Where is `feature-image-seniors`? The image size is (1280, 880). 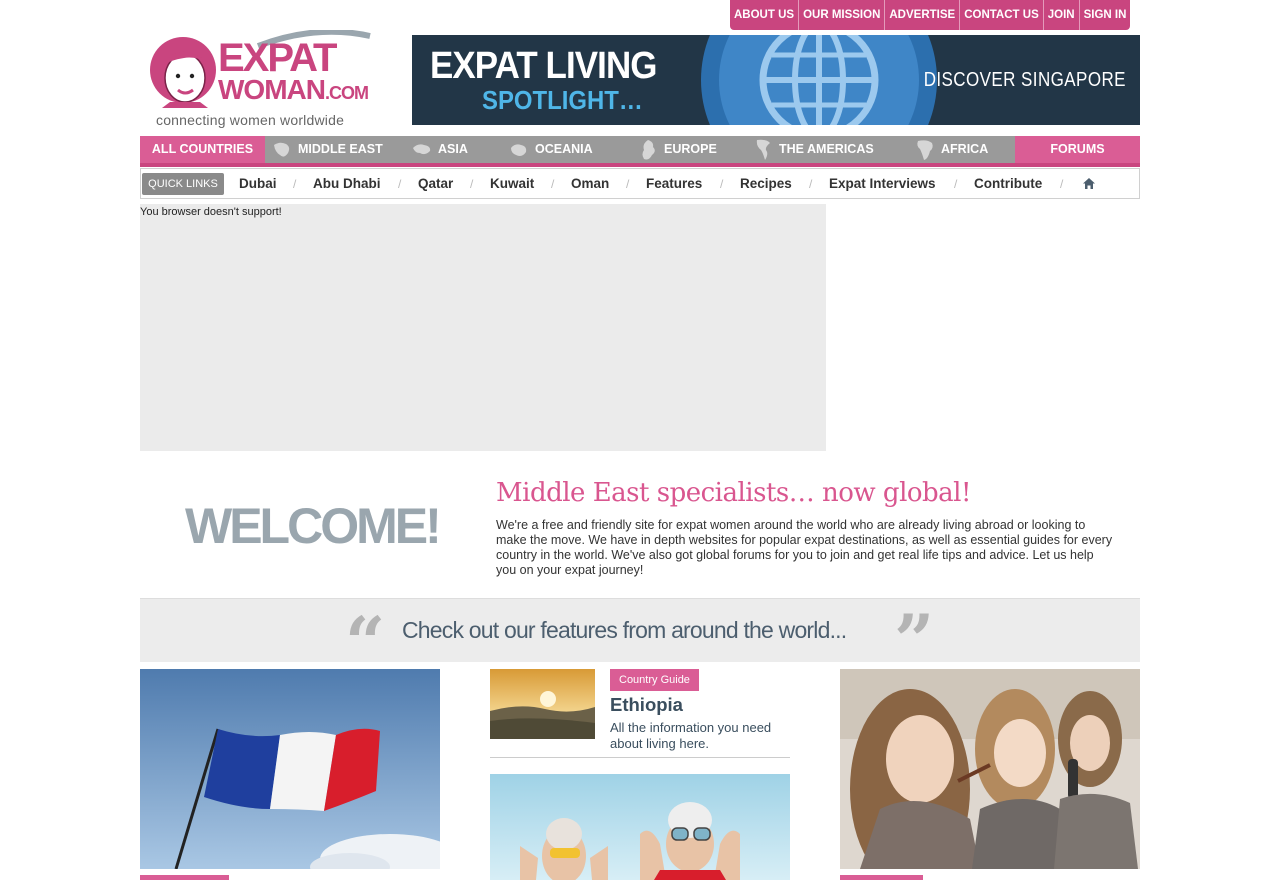 feature-image-seniors is located at coordinates (640, 827).